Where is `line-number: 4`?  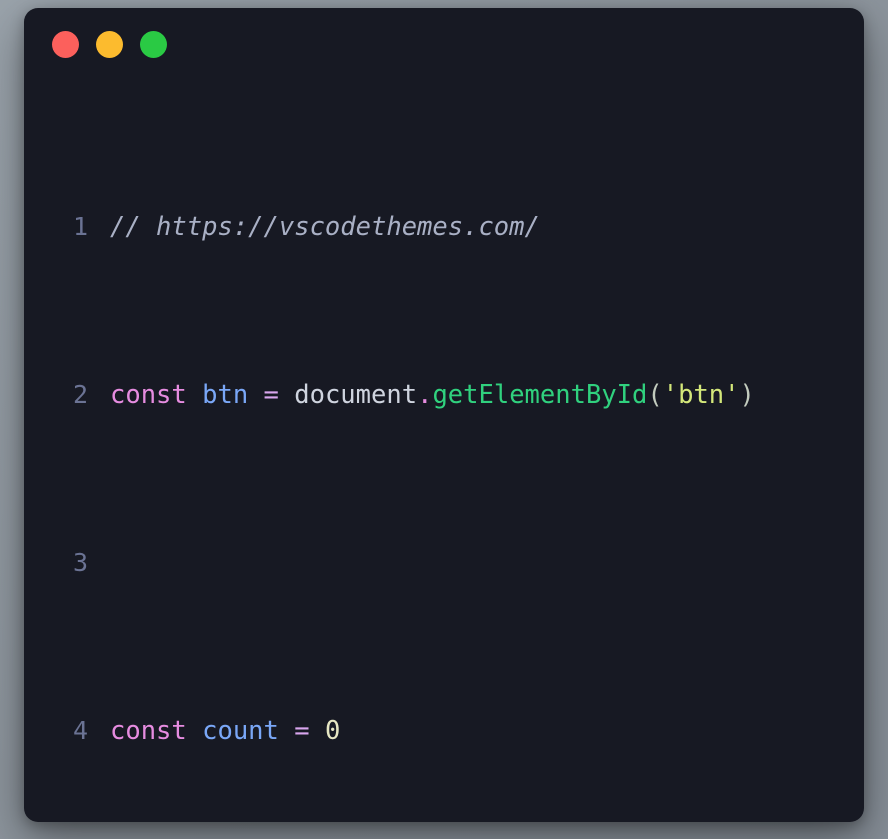 line-number: 4 is located at coordinates (80, 730).